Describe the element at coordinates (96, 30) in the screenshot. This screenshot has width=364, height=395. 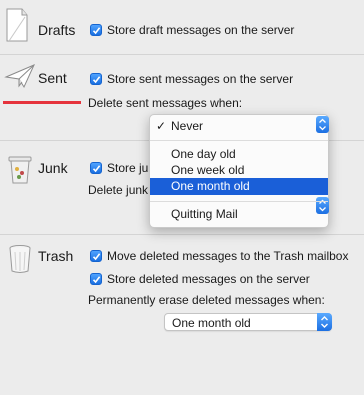
I see `store-drafts-checkbox` at that location.